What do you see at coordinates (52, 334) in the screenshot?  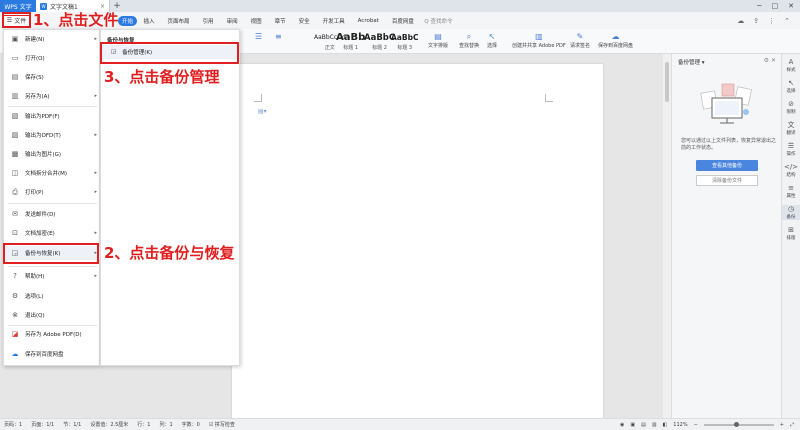 I see `menu-item-save-adobe-pdf: ◪ 另存为 Adobe PDF(D)` at bounding box center [52, 334].